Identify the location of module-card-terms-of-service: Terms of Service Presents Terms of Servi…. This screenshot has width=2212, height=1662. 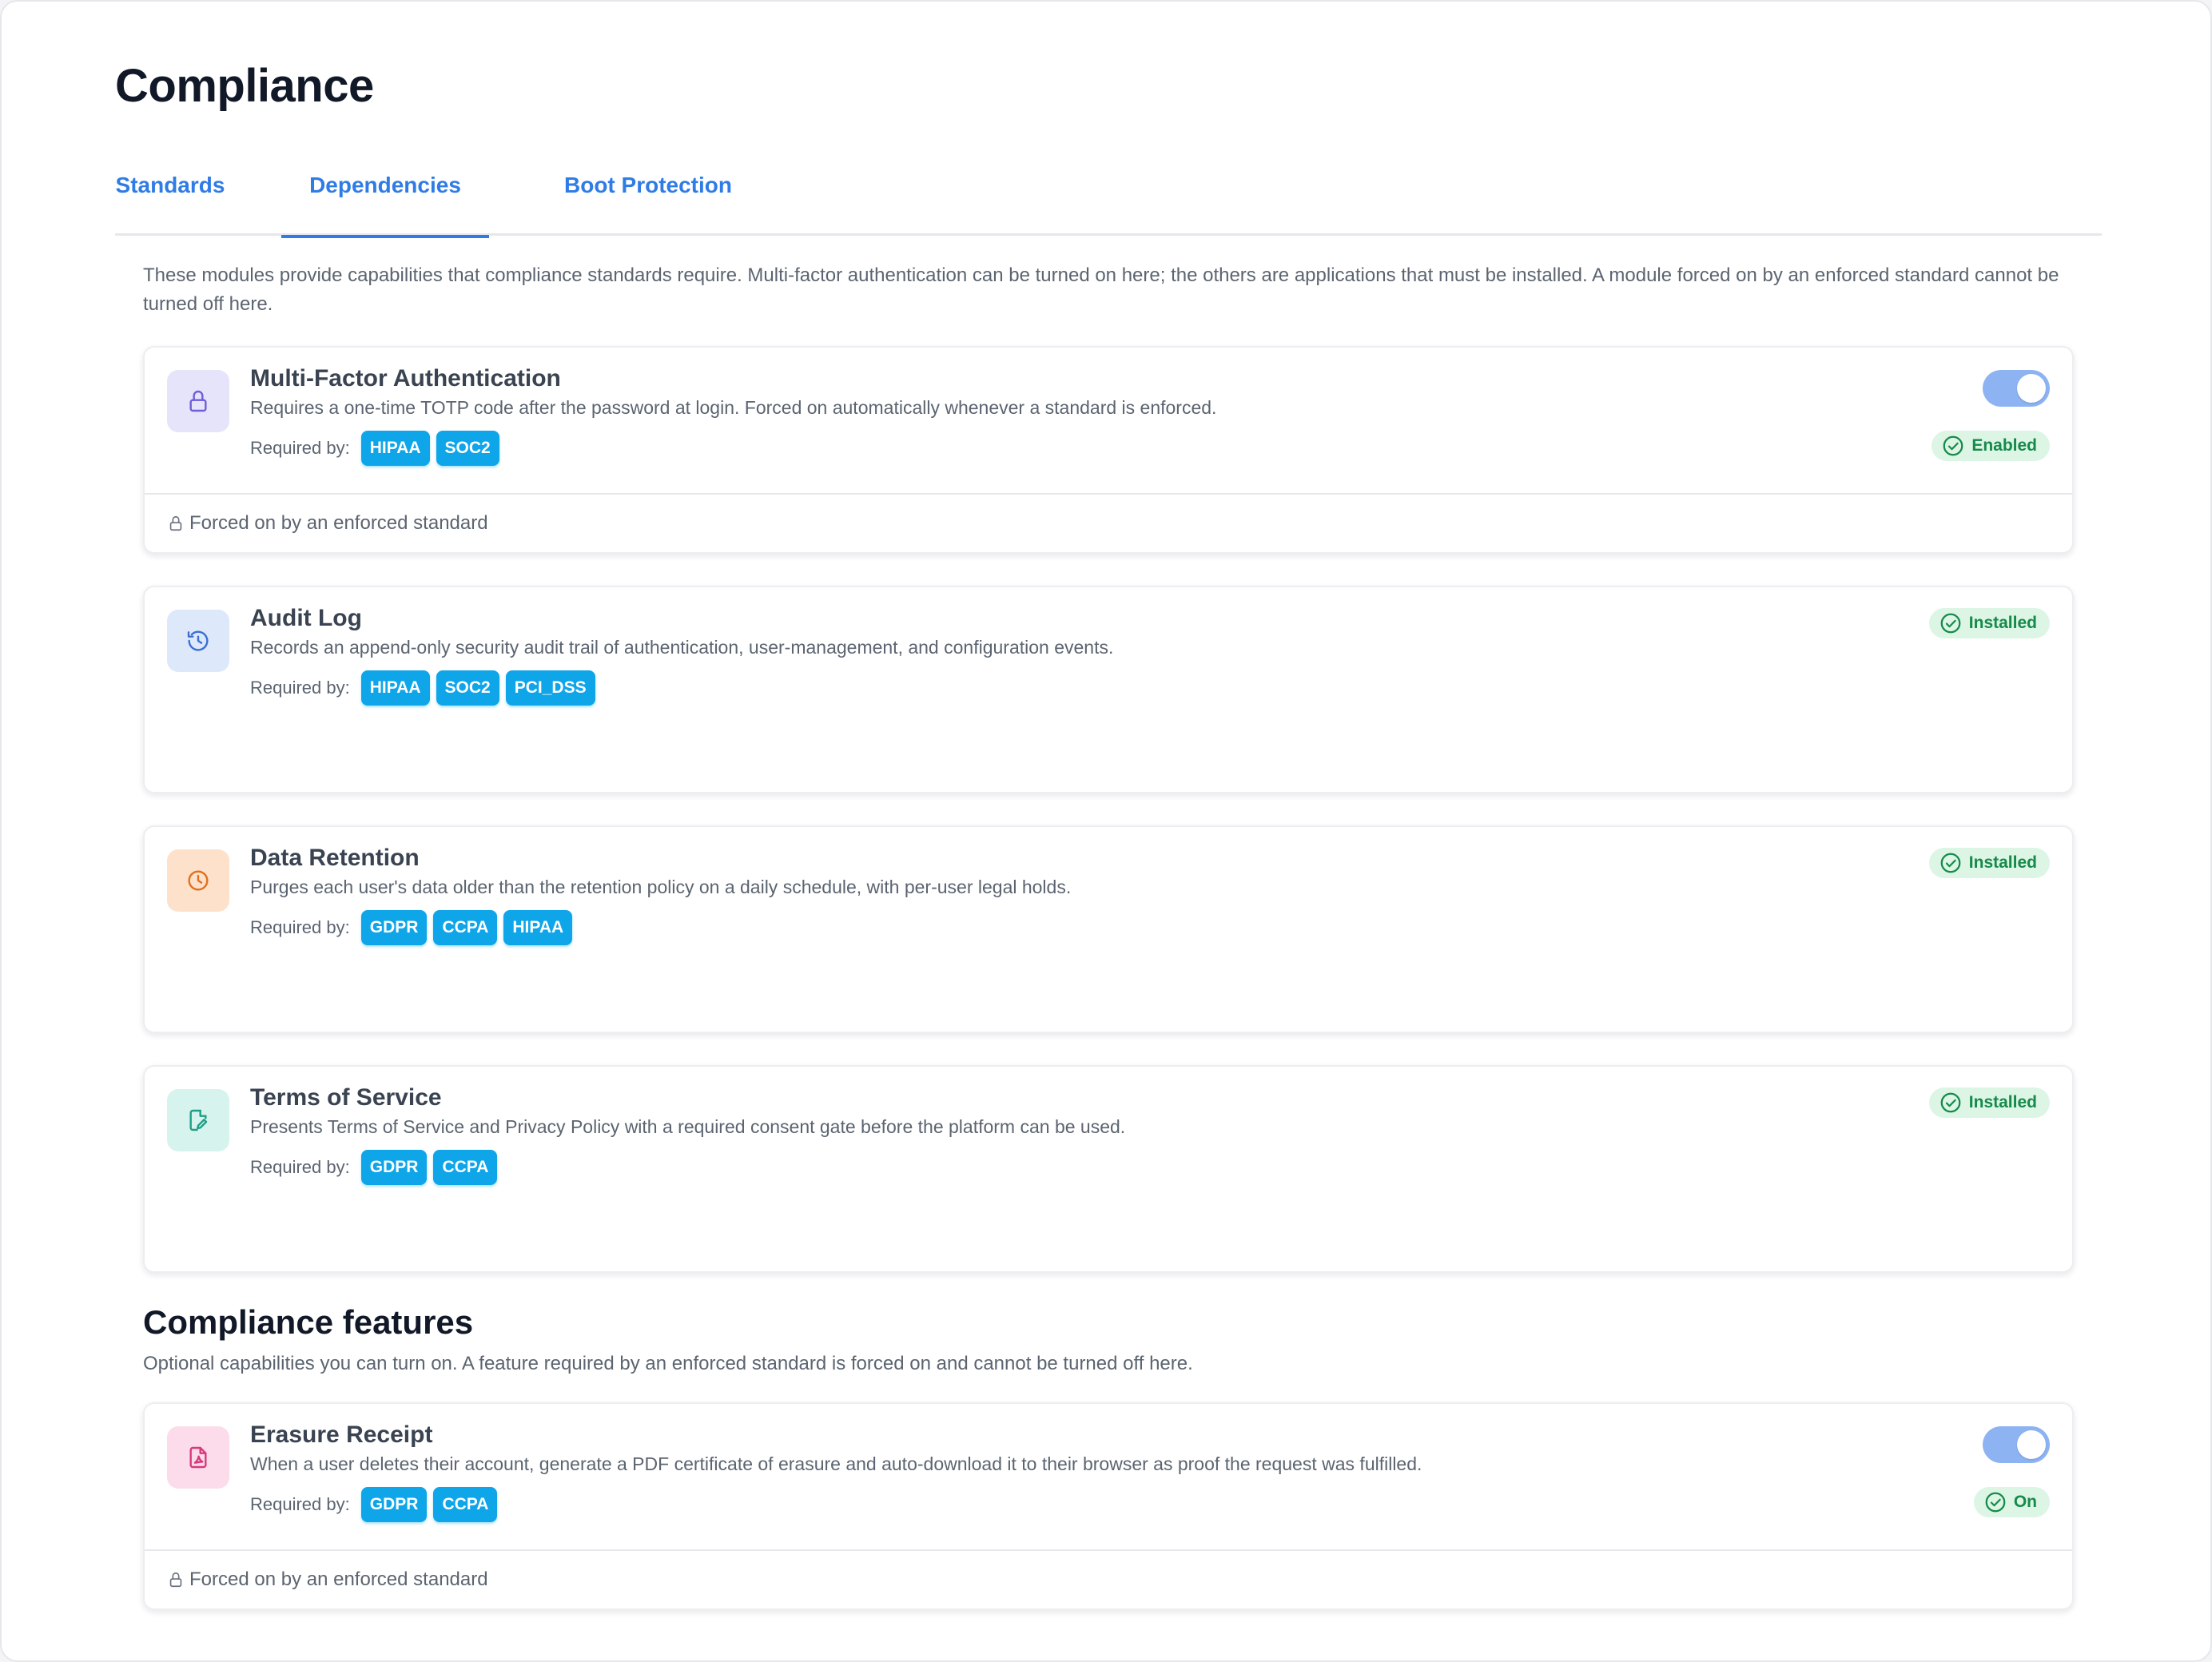
(1108, 1169).